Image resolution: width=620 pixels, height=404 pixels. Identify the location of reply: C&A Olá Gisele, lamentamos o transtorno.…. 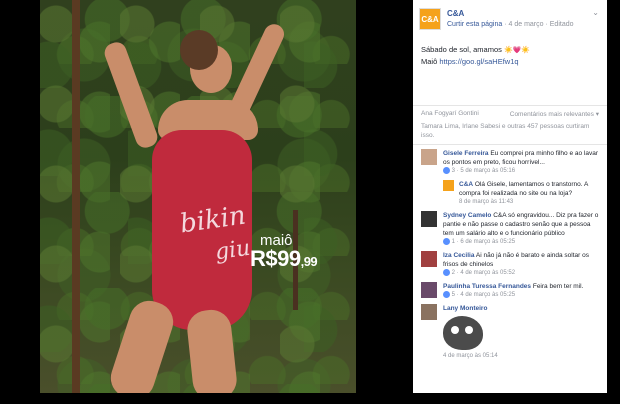
(521, 193).